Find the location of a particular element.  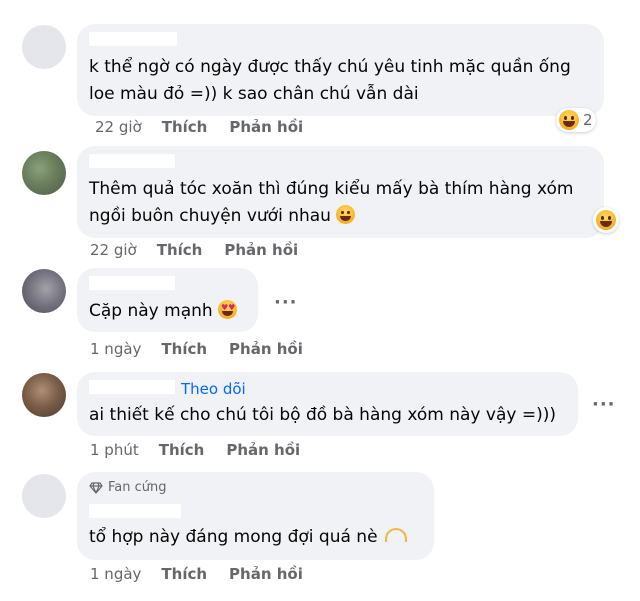

heart-hands-icon is located at coordinates (395, 535).